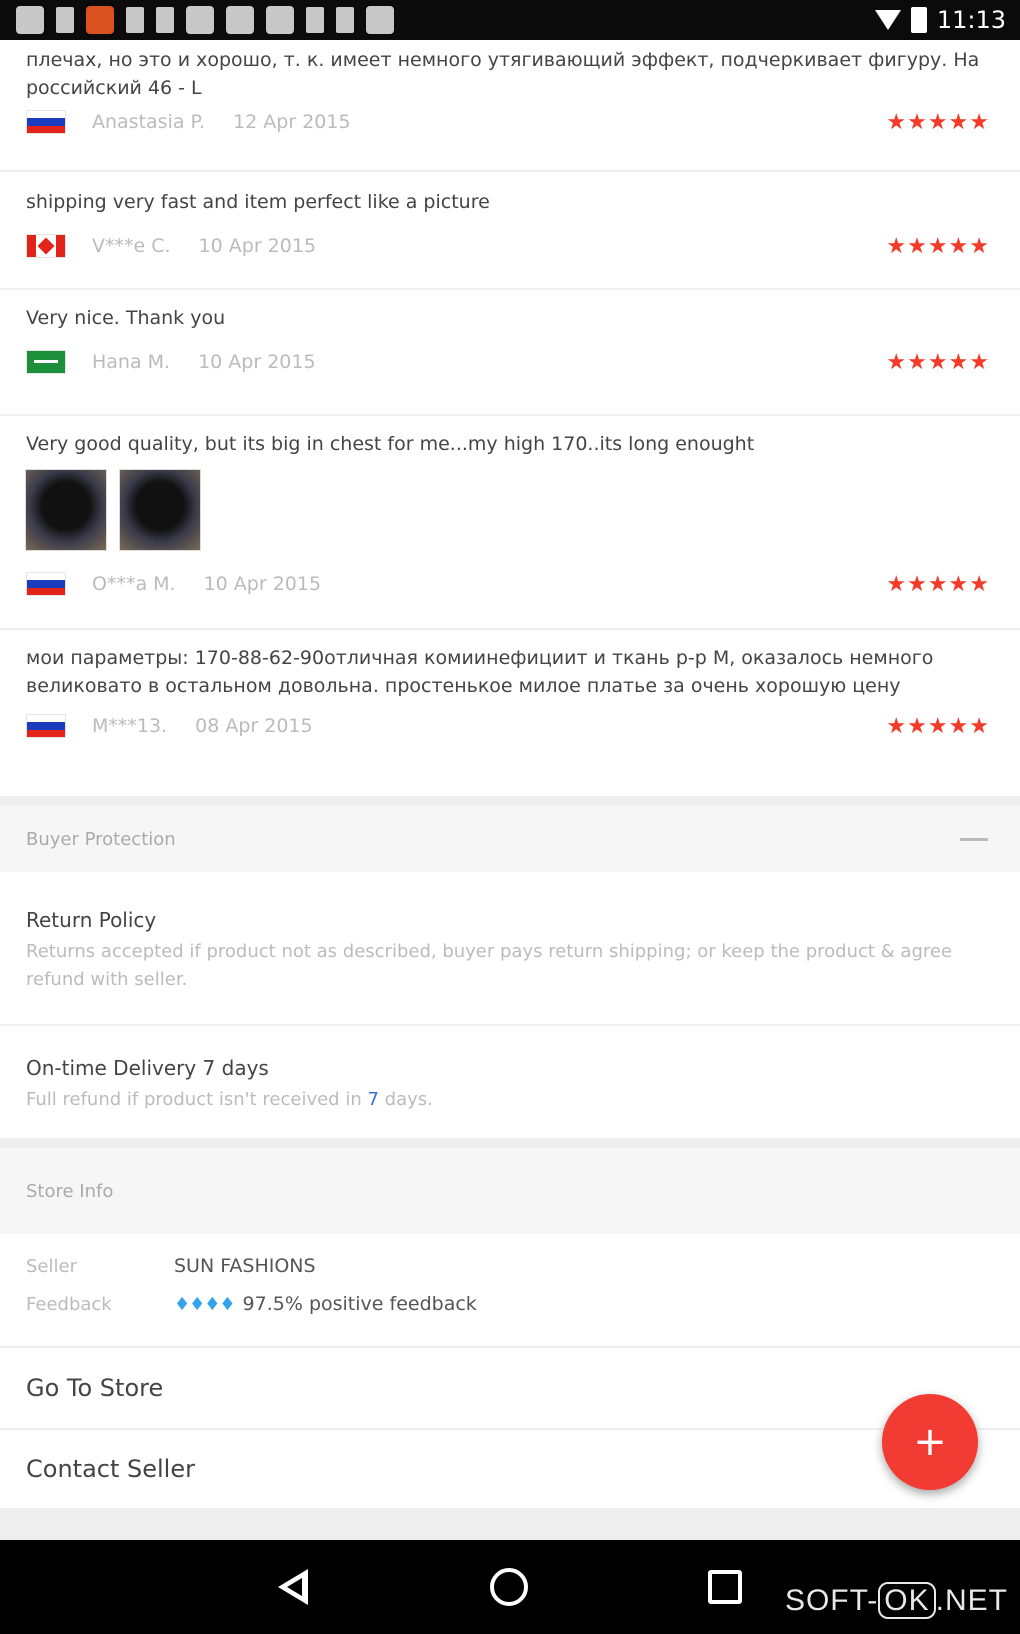 Image resolution: width=1020 pixels, height=1634 pixels. Describe the element at coordinates (506, 1304) in the screenshot. I see `feedback-row: Feedback ♦♦♦♦ 97.5% positive feedback` at that location.